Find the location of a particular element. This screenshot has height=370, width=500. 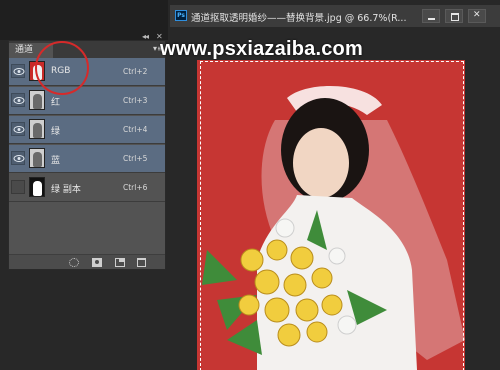

photoshop-app-icon: Ps is located at coordinates (181, 15).